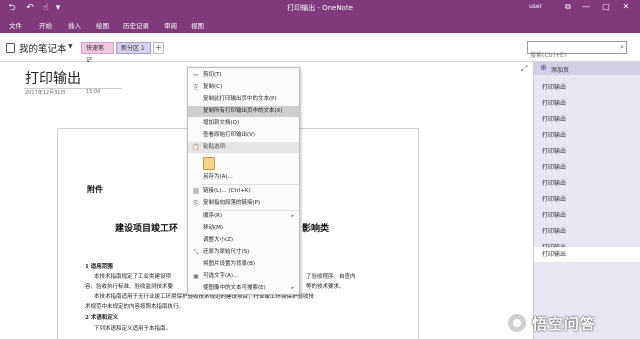 This screenshot has width=640, height=339. Describe the element at coordinates (250, 184) in the screenshot. I see `menu-separator` at that location.